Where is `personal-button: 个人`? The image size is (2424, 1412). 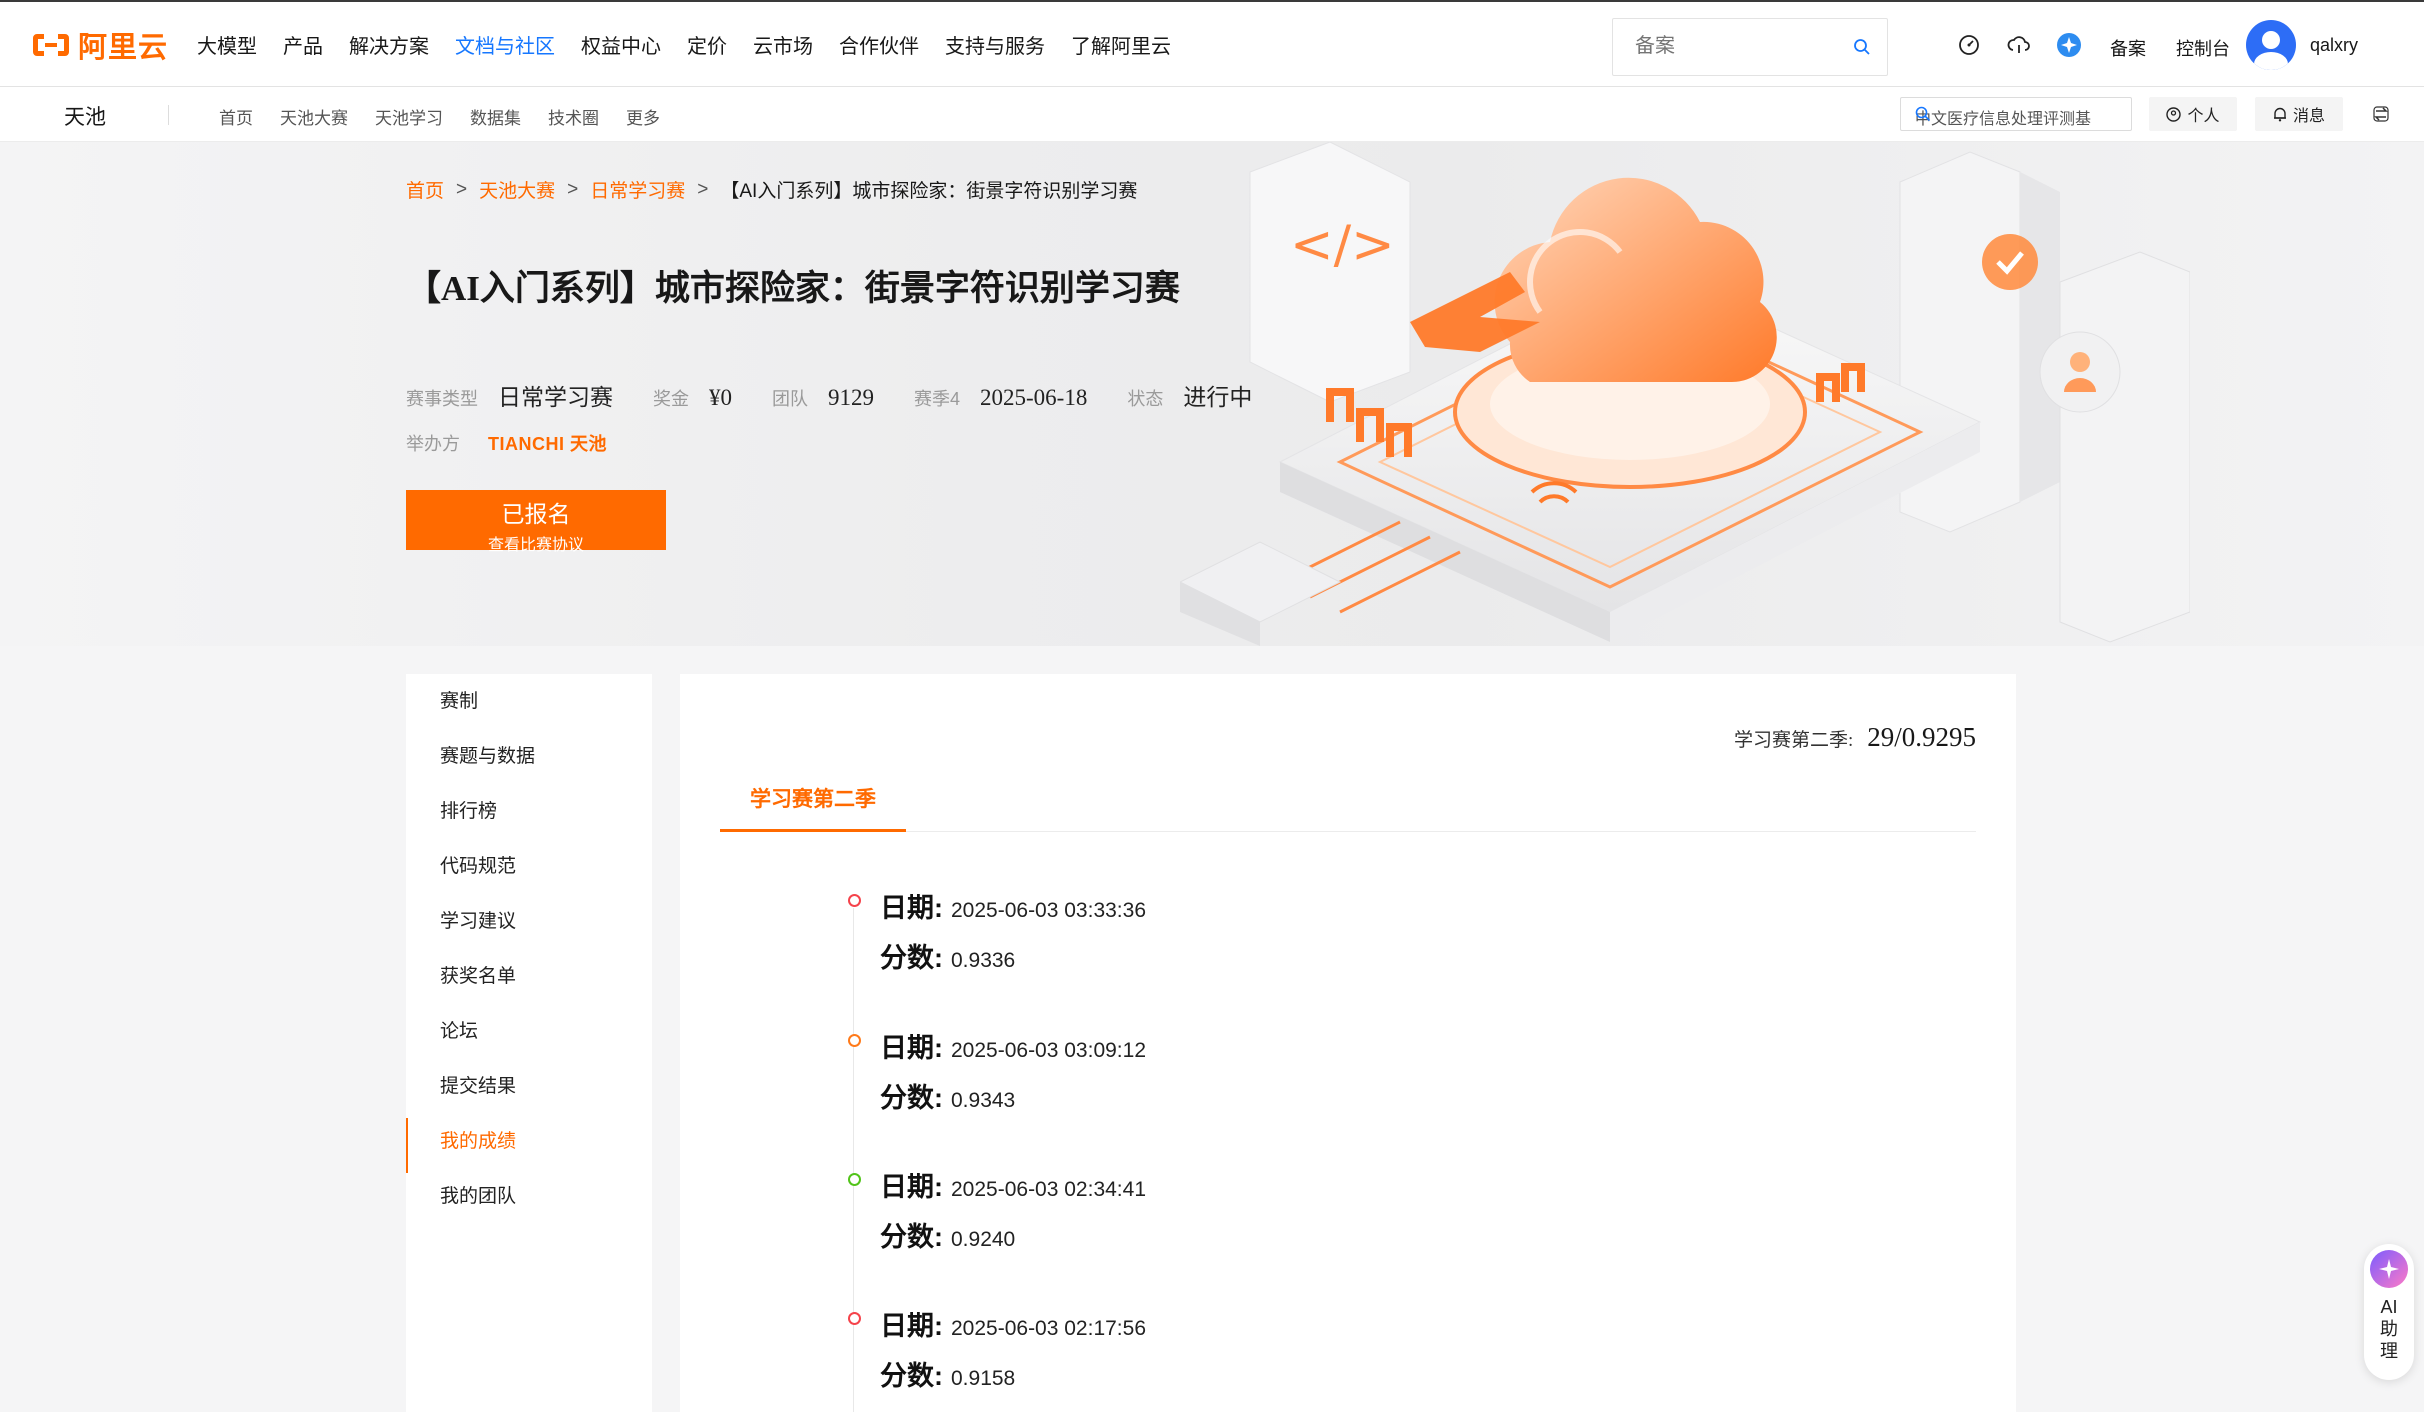
personal-button: 个人 is located at coordinates (2193, 114).